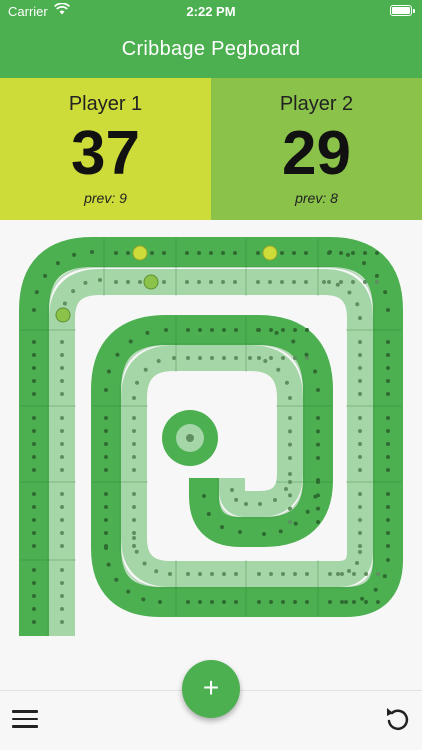 Image resolution: width=422 pixels, height=750 pixels. I want to click on clock: 2:22 PM, so click(211, 11).